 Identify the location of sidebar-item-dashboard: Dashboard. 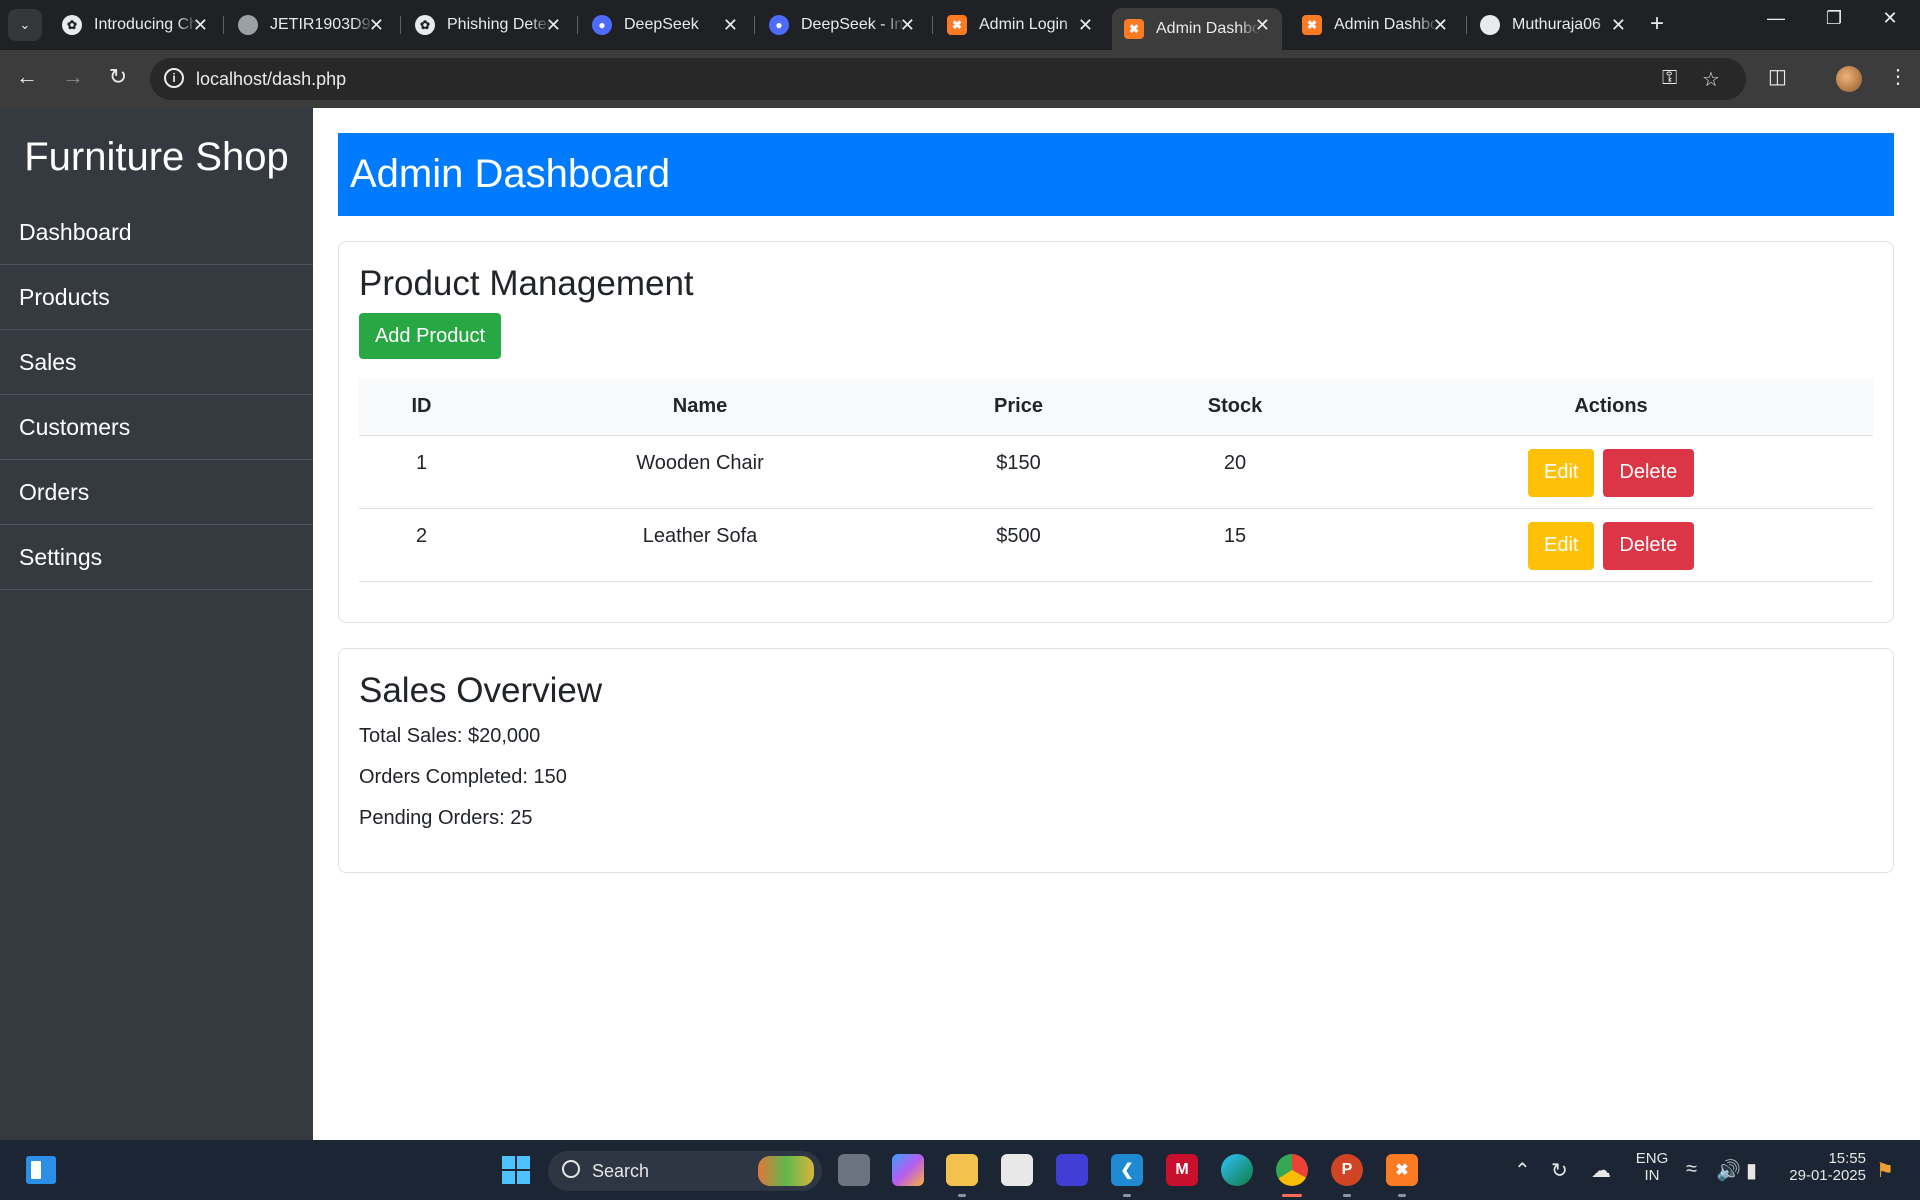
(156, 232).